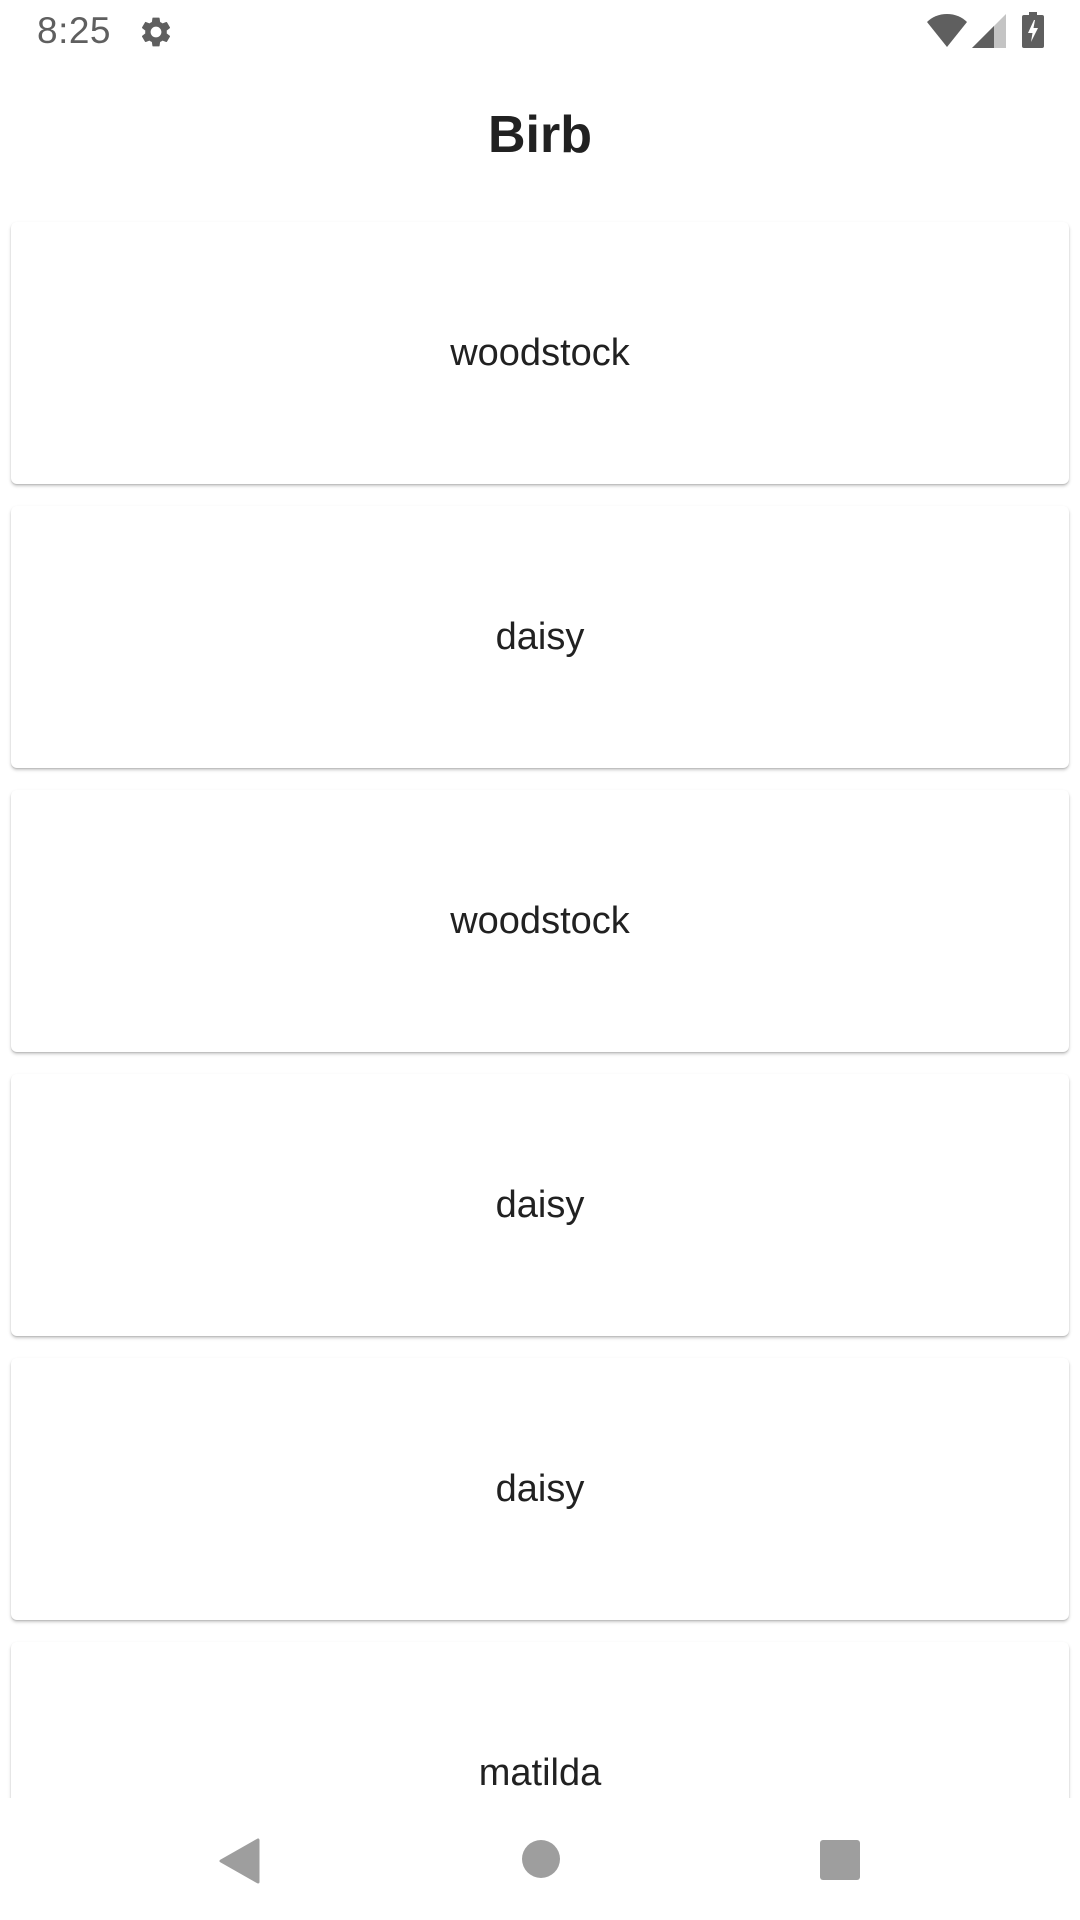 This screenshot has height=1920, width=1080. What do you see at coordinates (74, 30) in the screenshot?
I see `status-time: 8:25` at bounding box center [74, 30].